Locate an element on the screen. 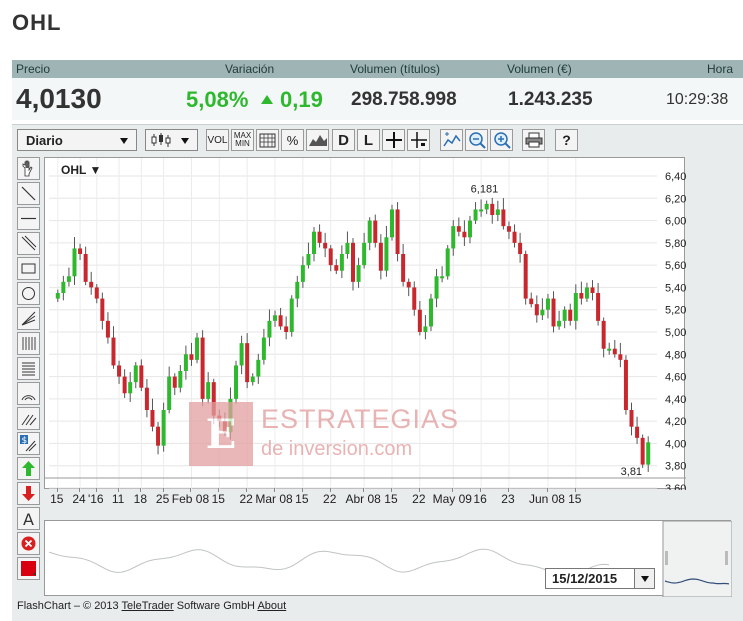 Image resolution: width=743 pixels, height=621 pixels. mountain-chart-icon is located at coordinates (317, 140).